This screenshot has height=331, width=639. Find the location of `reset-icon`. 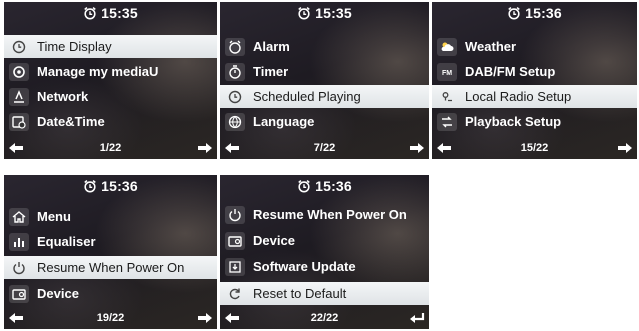

reset-icon is located at coordinates (235, 294).